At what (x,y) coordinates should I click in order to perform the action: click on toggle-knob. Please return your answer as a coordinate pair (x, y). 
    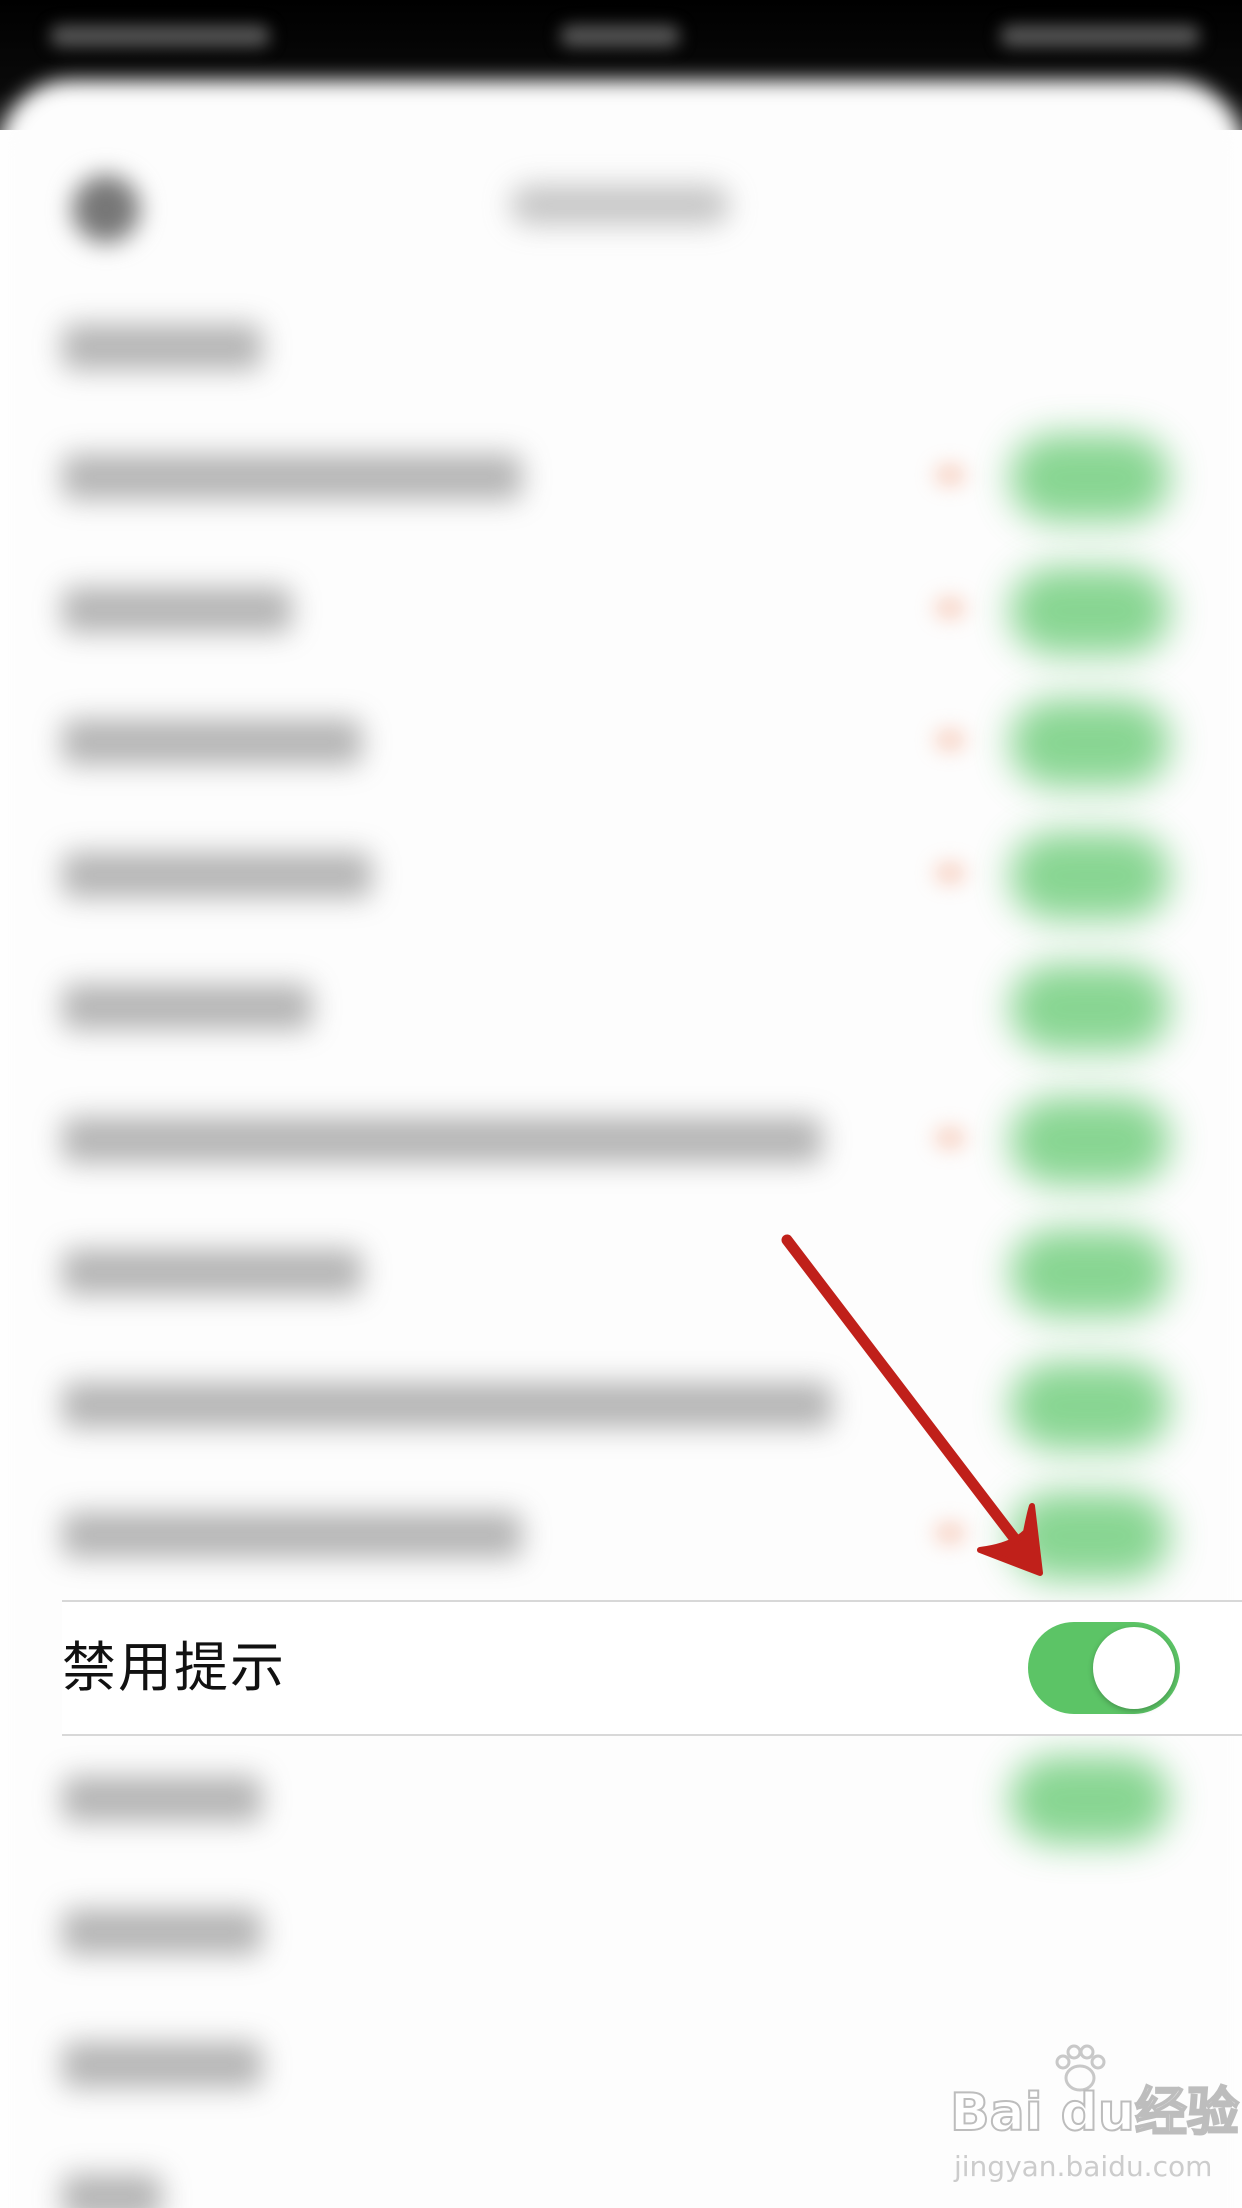
    Looking at the image, I should click on (1134, 1668).